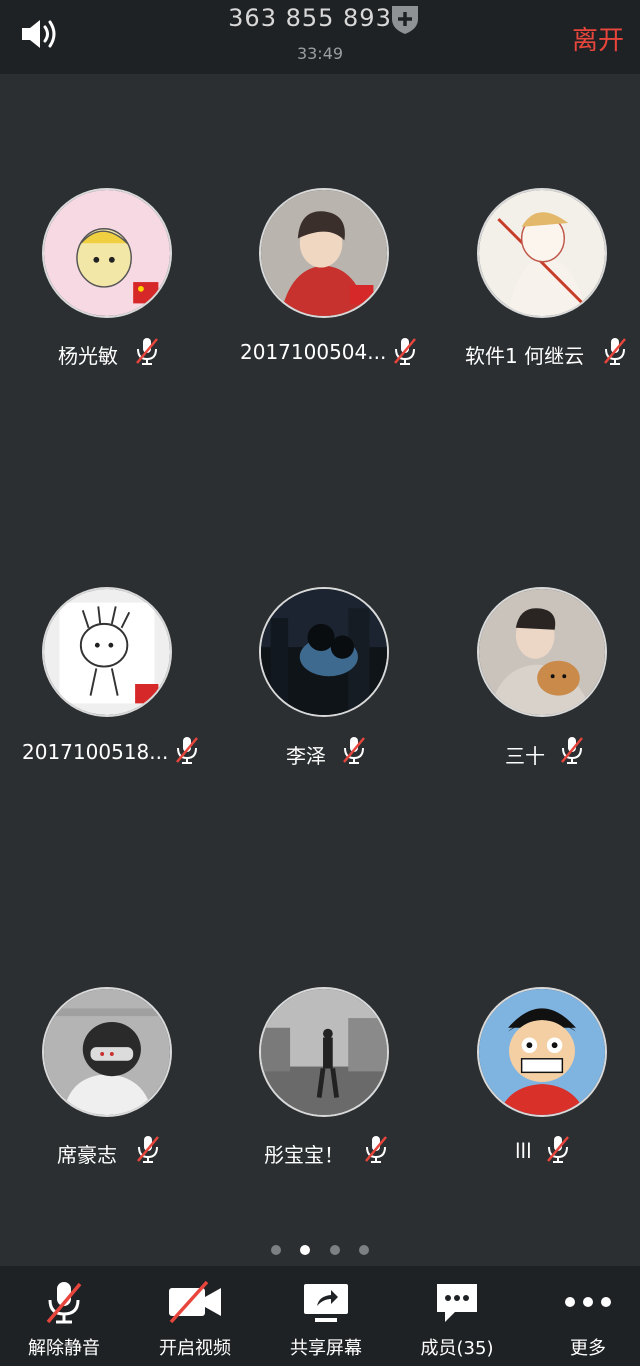 The width and height of the screenshot is (640, 1366). I want to click on participant-name: lll, so click(523, 1151).